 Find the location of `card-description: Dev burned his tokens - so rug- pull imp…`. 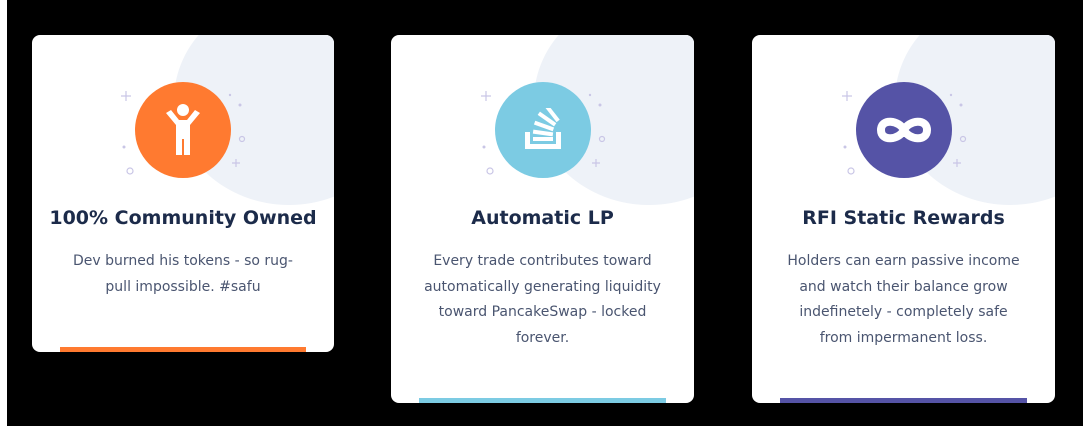

card-description: Dev burned his tokens - so rug- pull imp… is located at coordinates (183, 274).